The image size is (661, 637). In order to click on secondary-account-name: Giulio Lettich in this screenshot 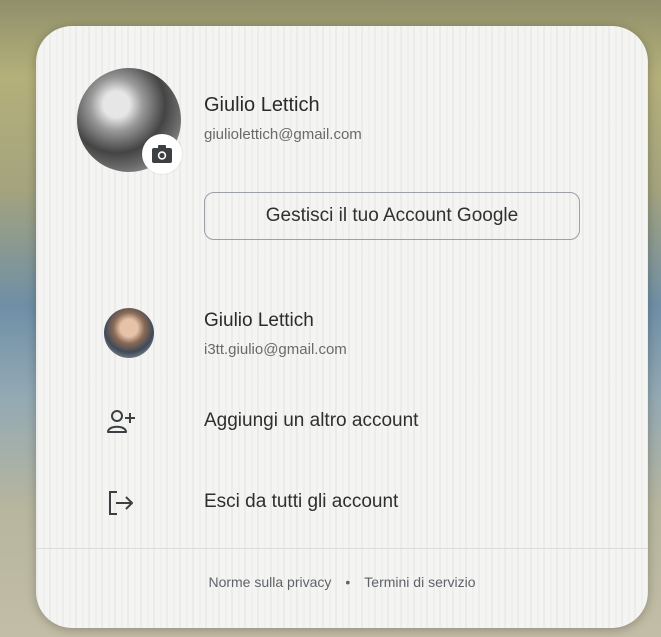, I will do `click(259, 320)`.